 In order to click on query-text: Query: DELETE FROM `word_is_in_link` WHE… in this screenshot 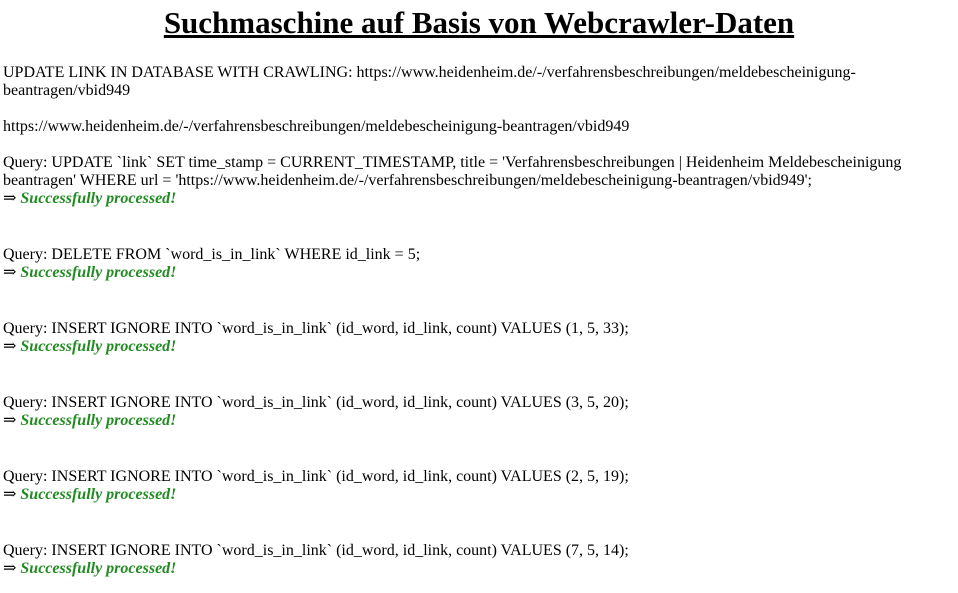, I will do `click(212, 254)`.